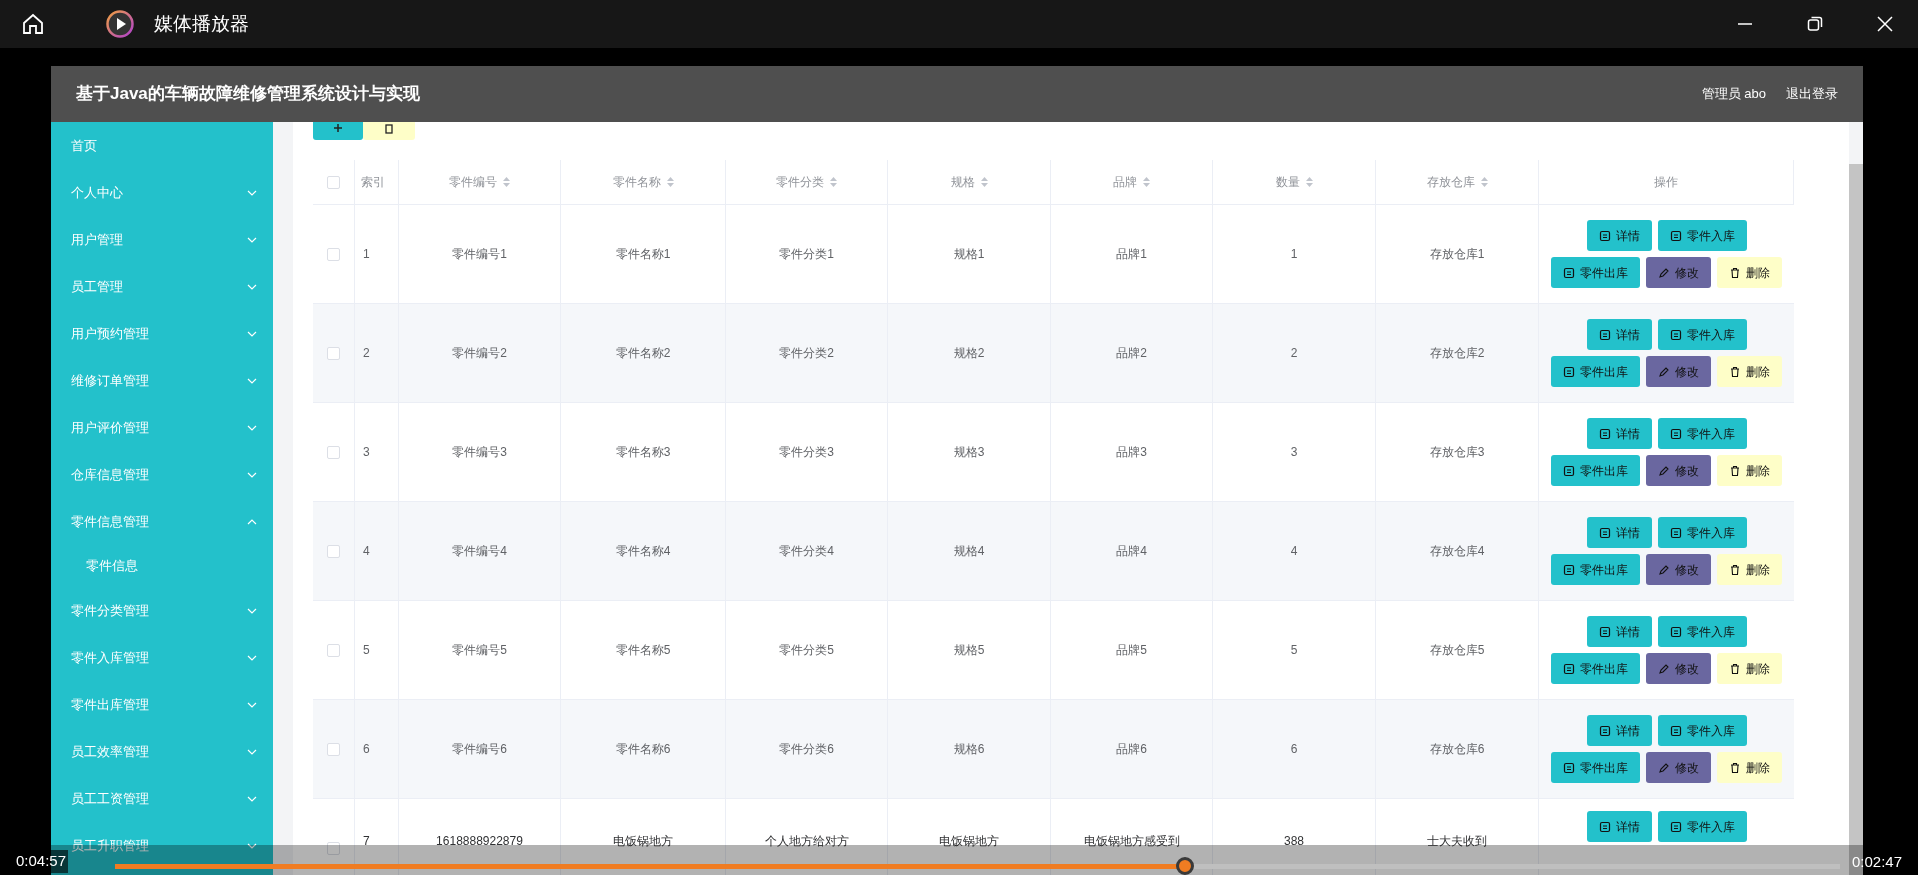 This screenshot has width=1918, height=875. I want to click on submenu-item: 零件信息, so click(112, 566).